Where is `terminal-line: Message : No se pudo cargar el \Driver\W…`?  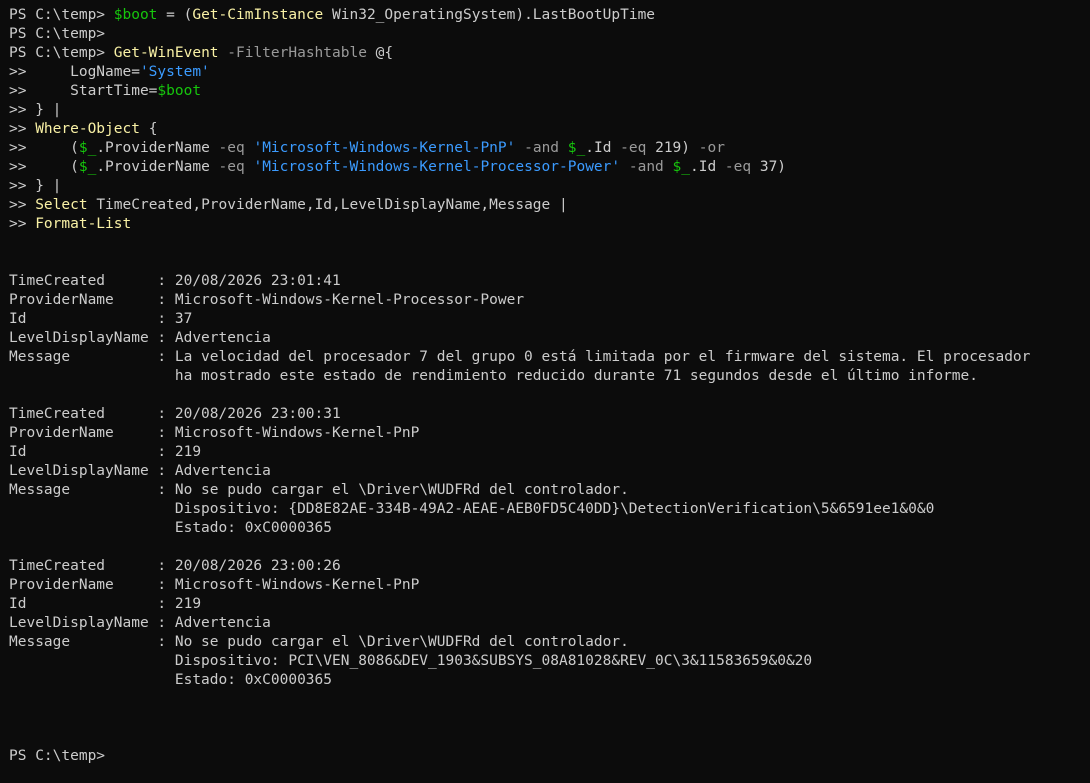
terminal-line: Message : No se pudo cargar el \Driver\W… is located at coordinates (549, 642).